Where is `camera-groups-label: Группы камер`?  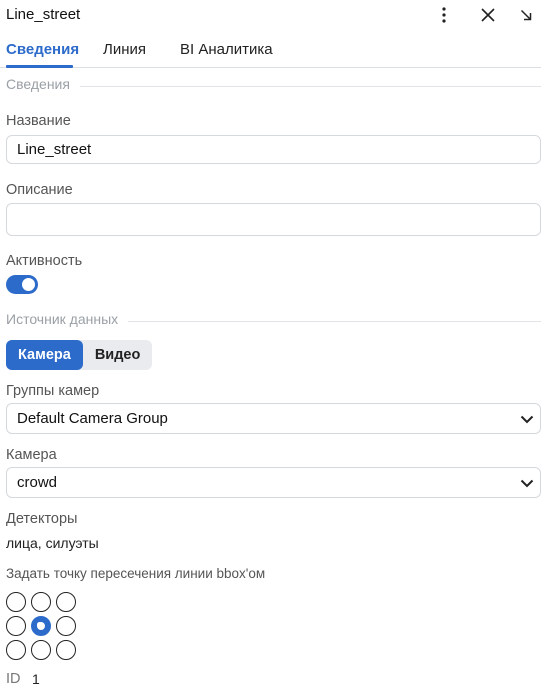 camera-groups-label: Группы камер is located at coordinates (53, 391).